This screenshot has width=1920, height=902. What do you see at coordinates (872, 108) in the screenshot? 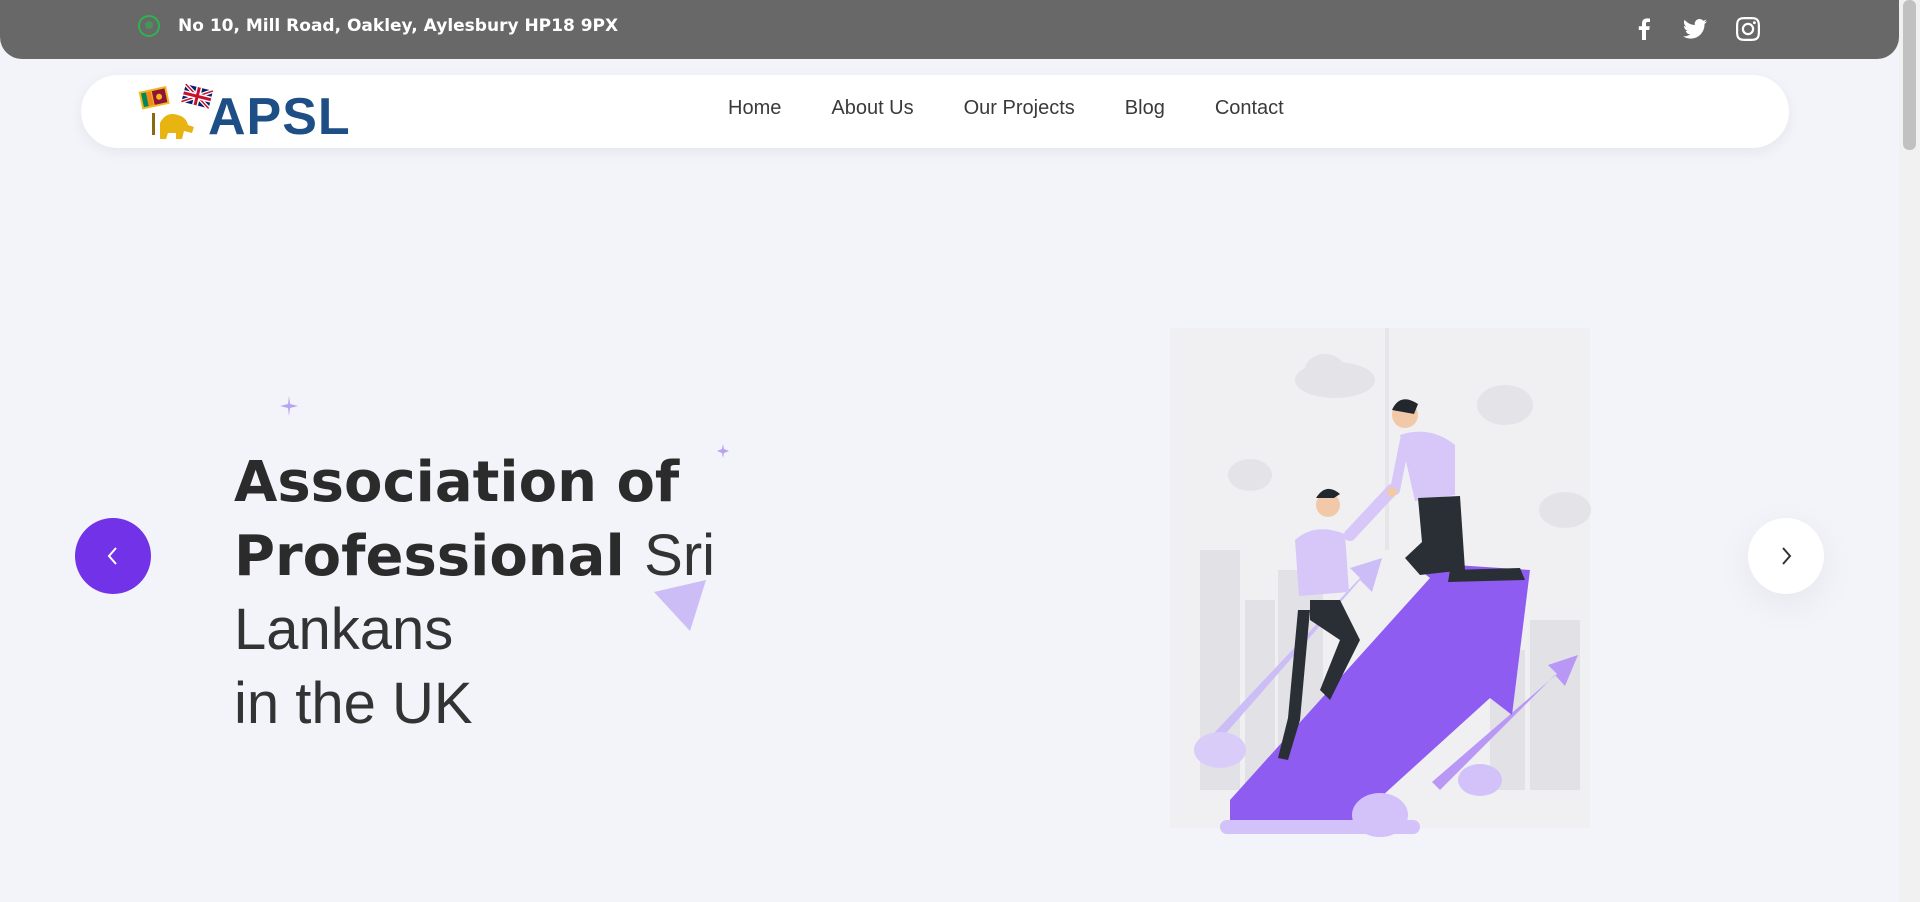
I see `nav-item-about-us: About Us` at bounding box center [872, 108].